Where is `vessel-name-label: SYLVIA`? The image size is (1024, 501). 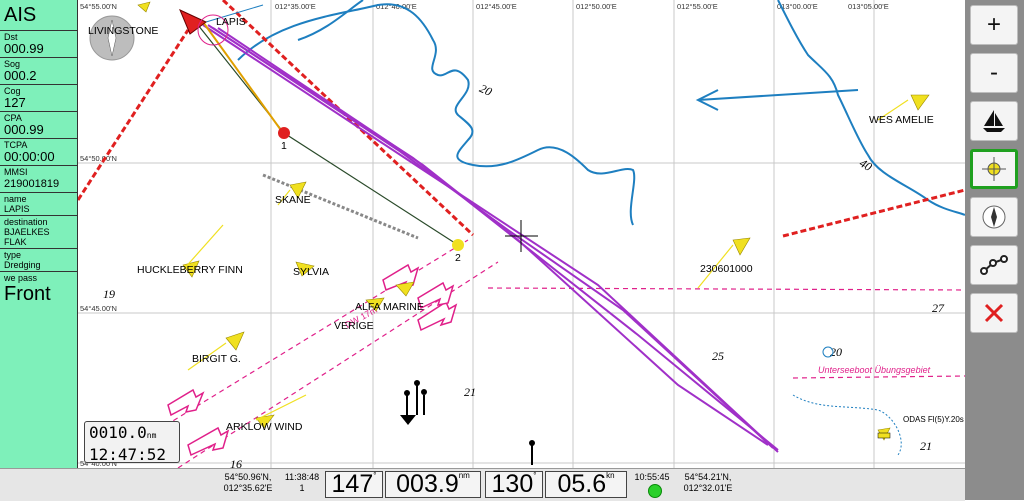
vessel-name-label: SYLVIA is located at coordinates (311, 272).